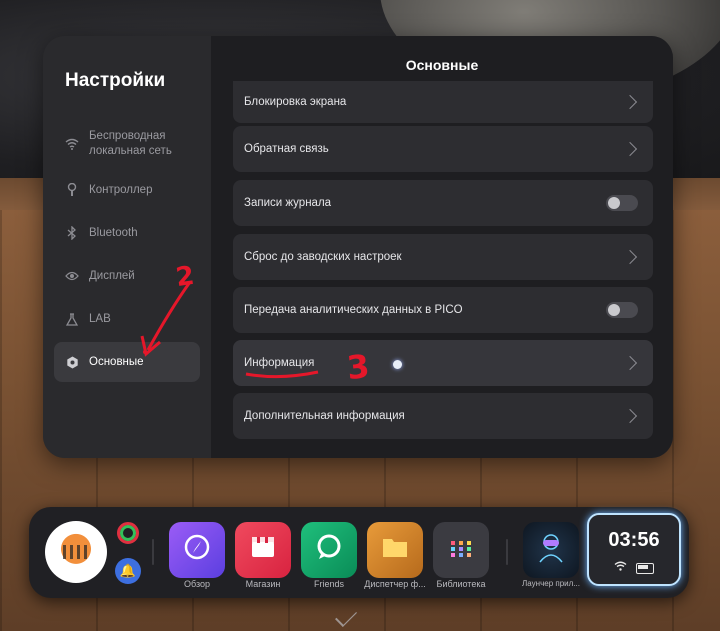 Image resolution: width=720 pixels, height=631 pixels. I want to click on clock-time: 03:56, so click(634, 540).